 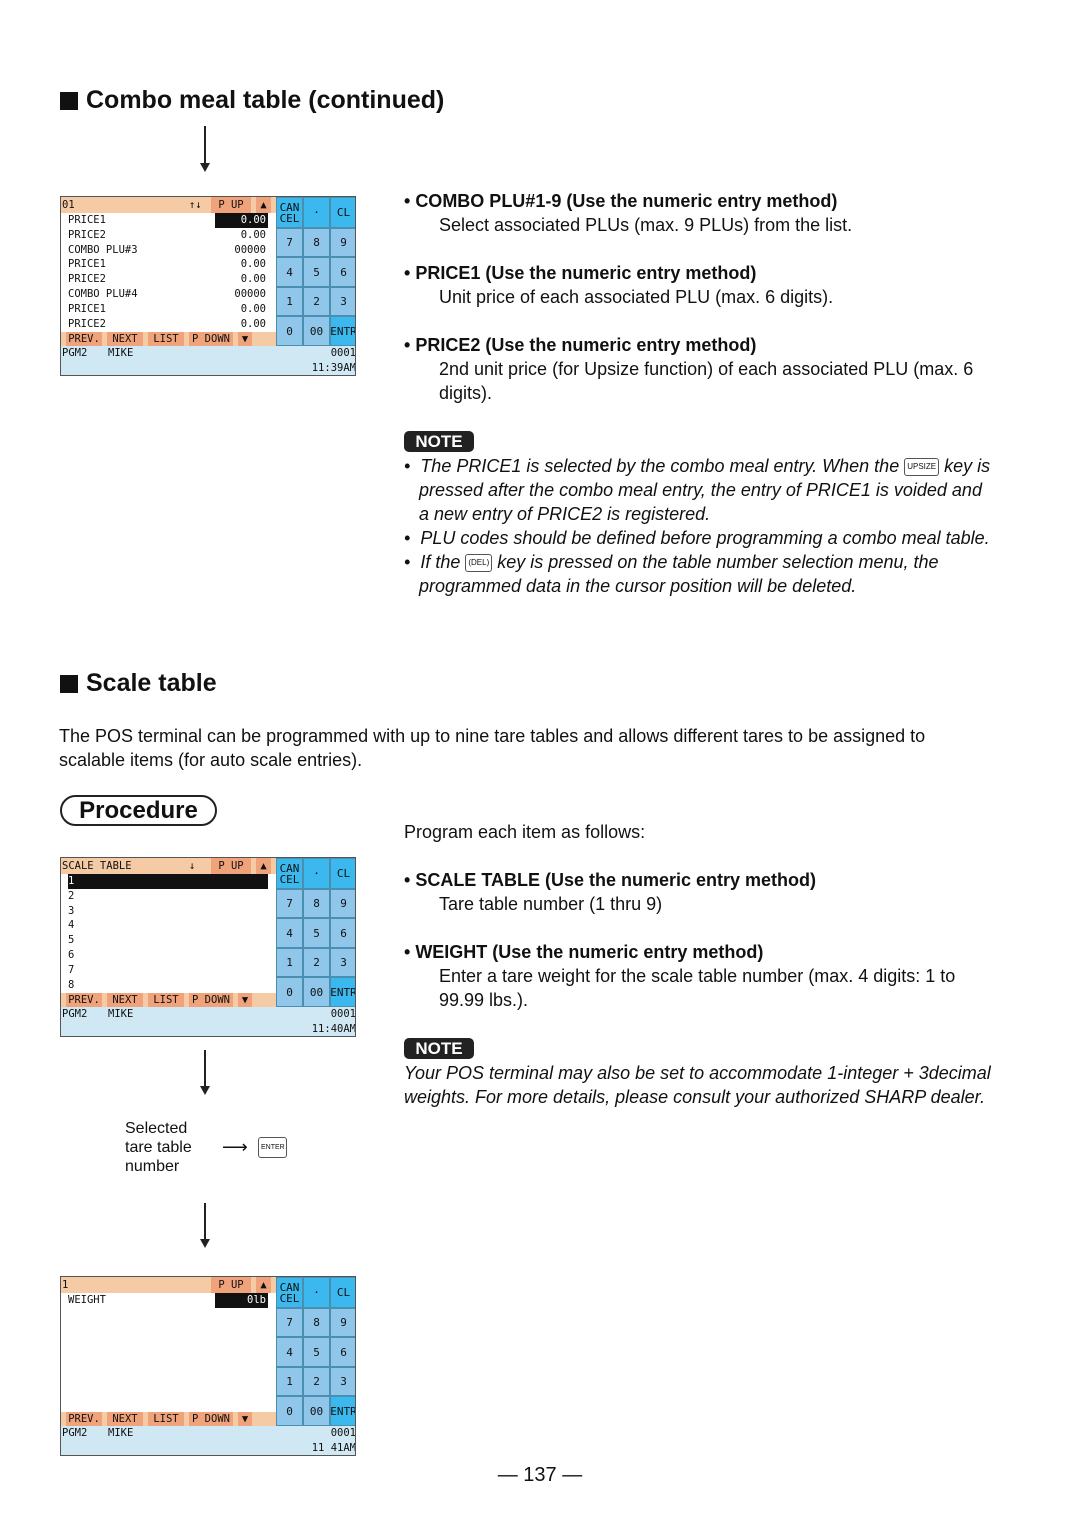 What do you see at coordinates (87, 234) in the screenshot?
I see `row-label: PRICE2` at bounding box center [87, 234].